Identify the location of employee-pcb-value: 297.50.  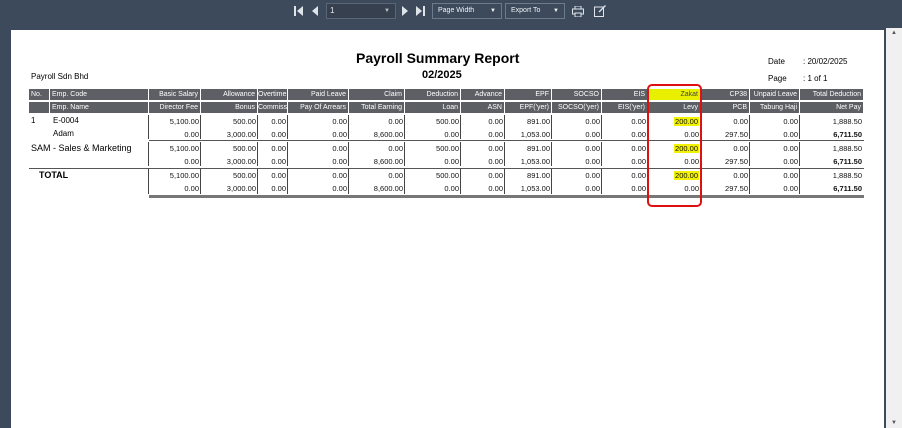
(736, 134).